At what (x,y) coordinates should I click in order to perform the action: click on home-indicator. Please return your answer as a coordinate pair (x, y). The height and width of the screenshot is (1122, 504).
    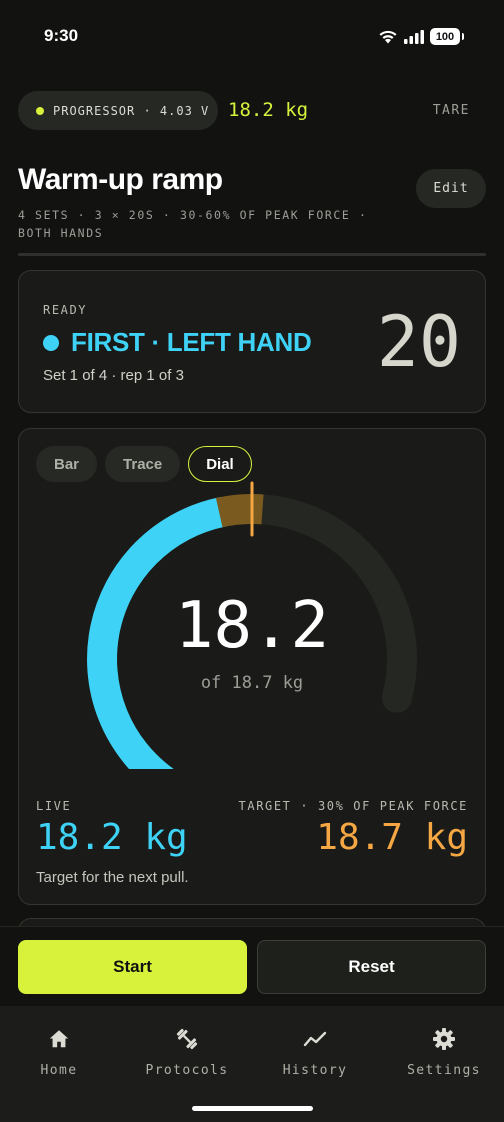
    Looking at the image, I should click on (252, 1108).